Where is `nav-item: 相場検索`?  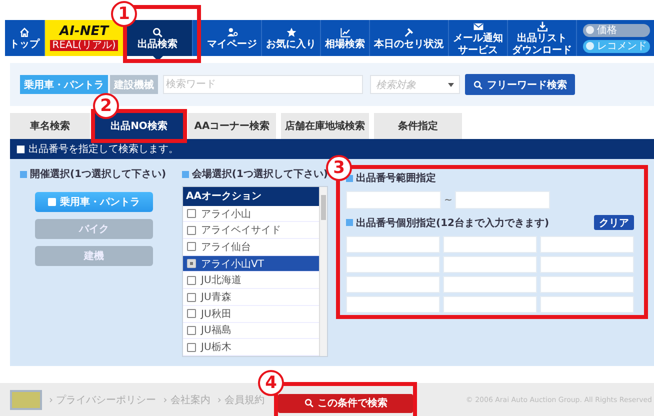 nav-item: 相場検索 is located at coordinates (345, 38).